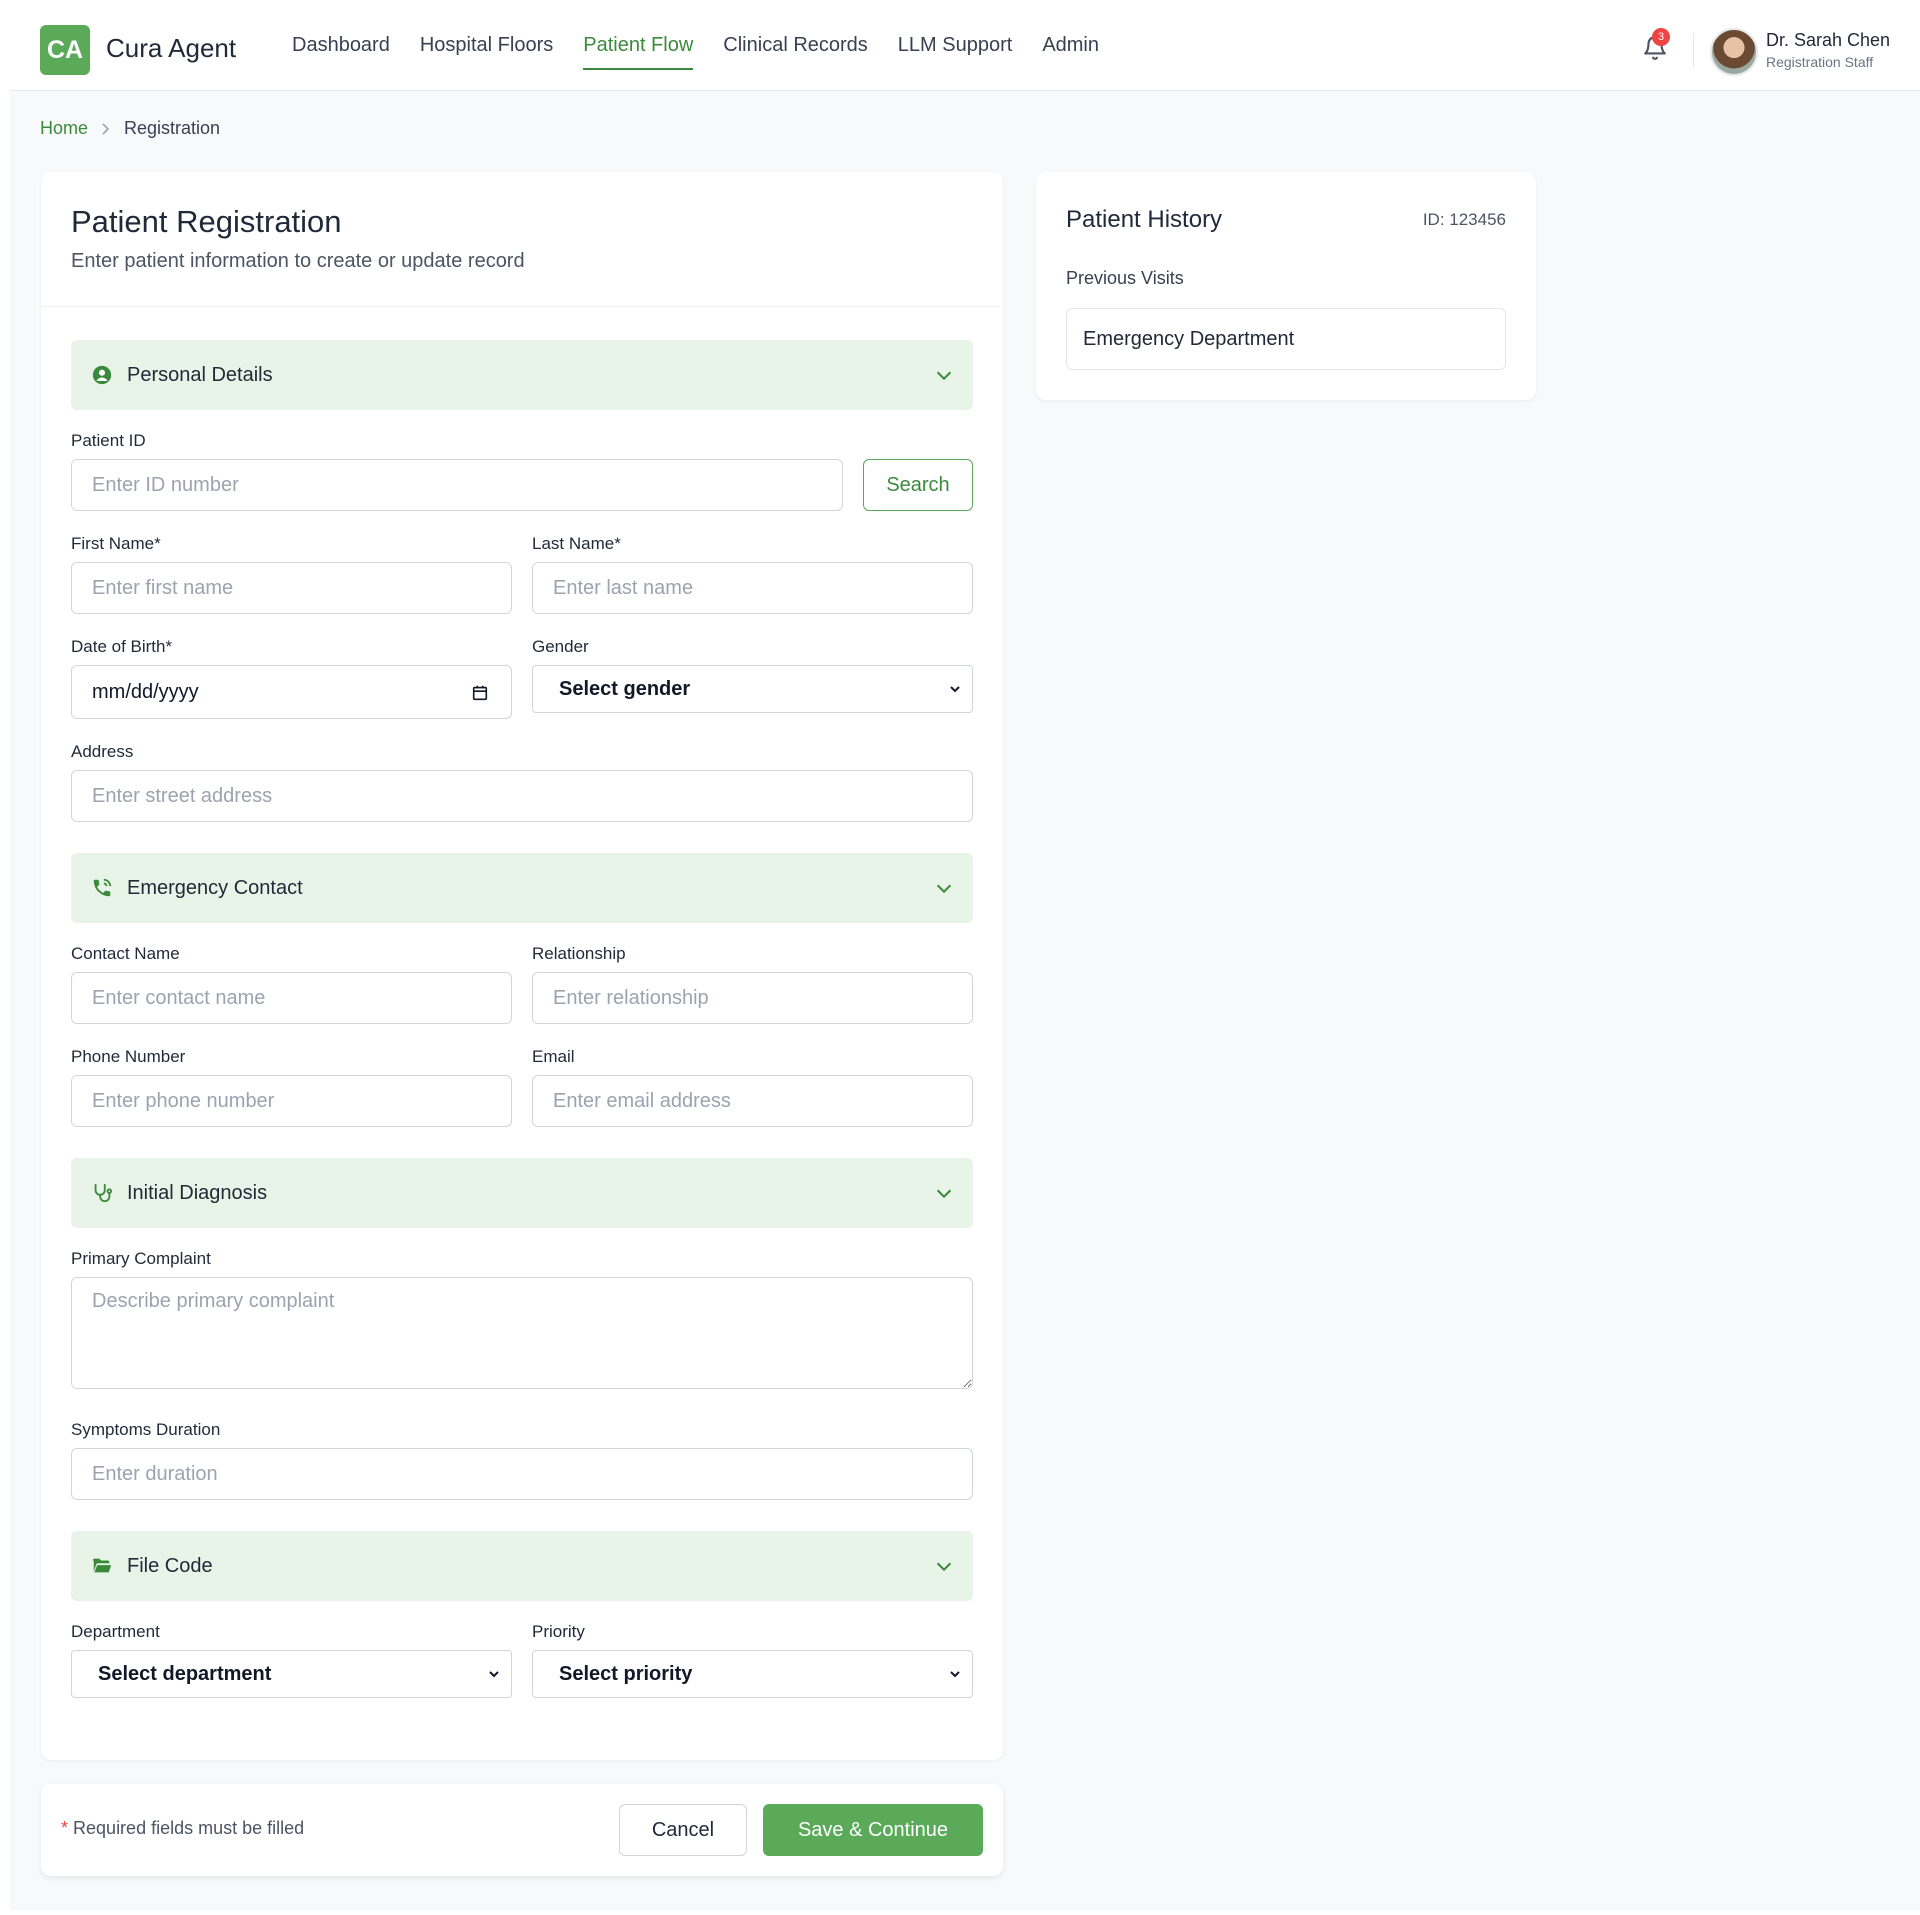 Image resolution: width=1920 pixels, height=1915 pixels. What do you see at coordinates (200, 375) in the screenshot?
I see `section-label: Personal Details` at bounding box center [200, 375].